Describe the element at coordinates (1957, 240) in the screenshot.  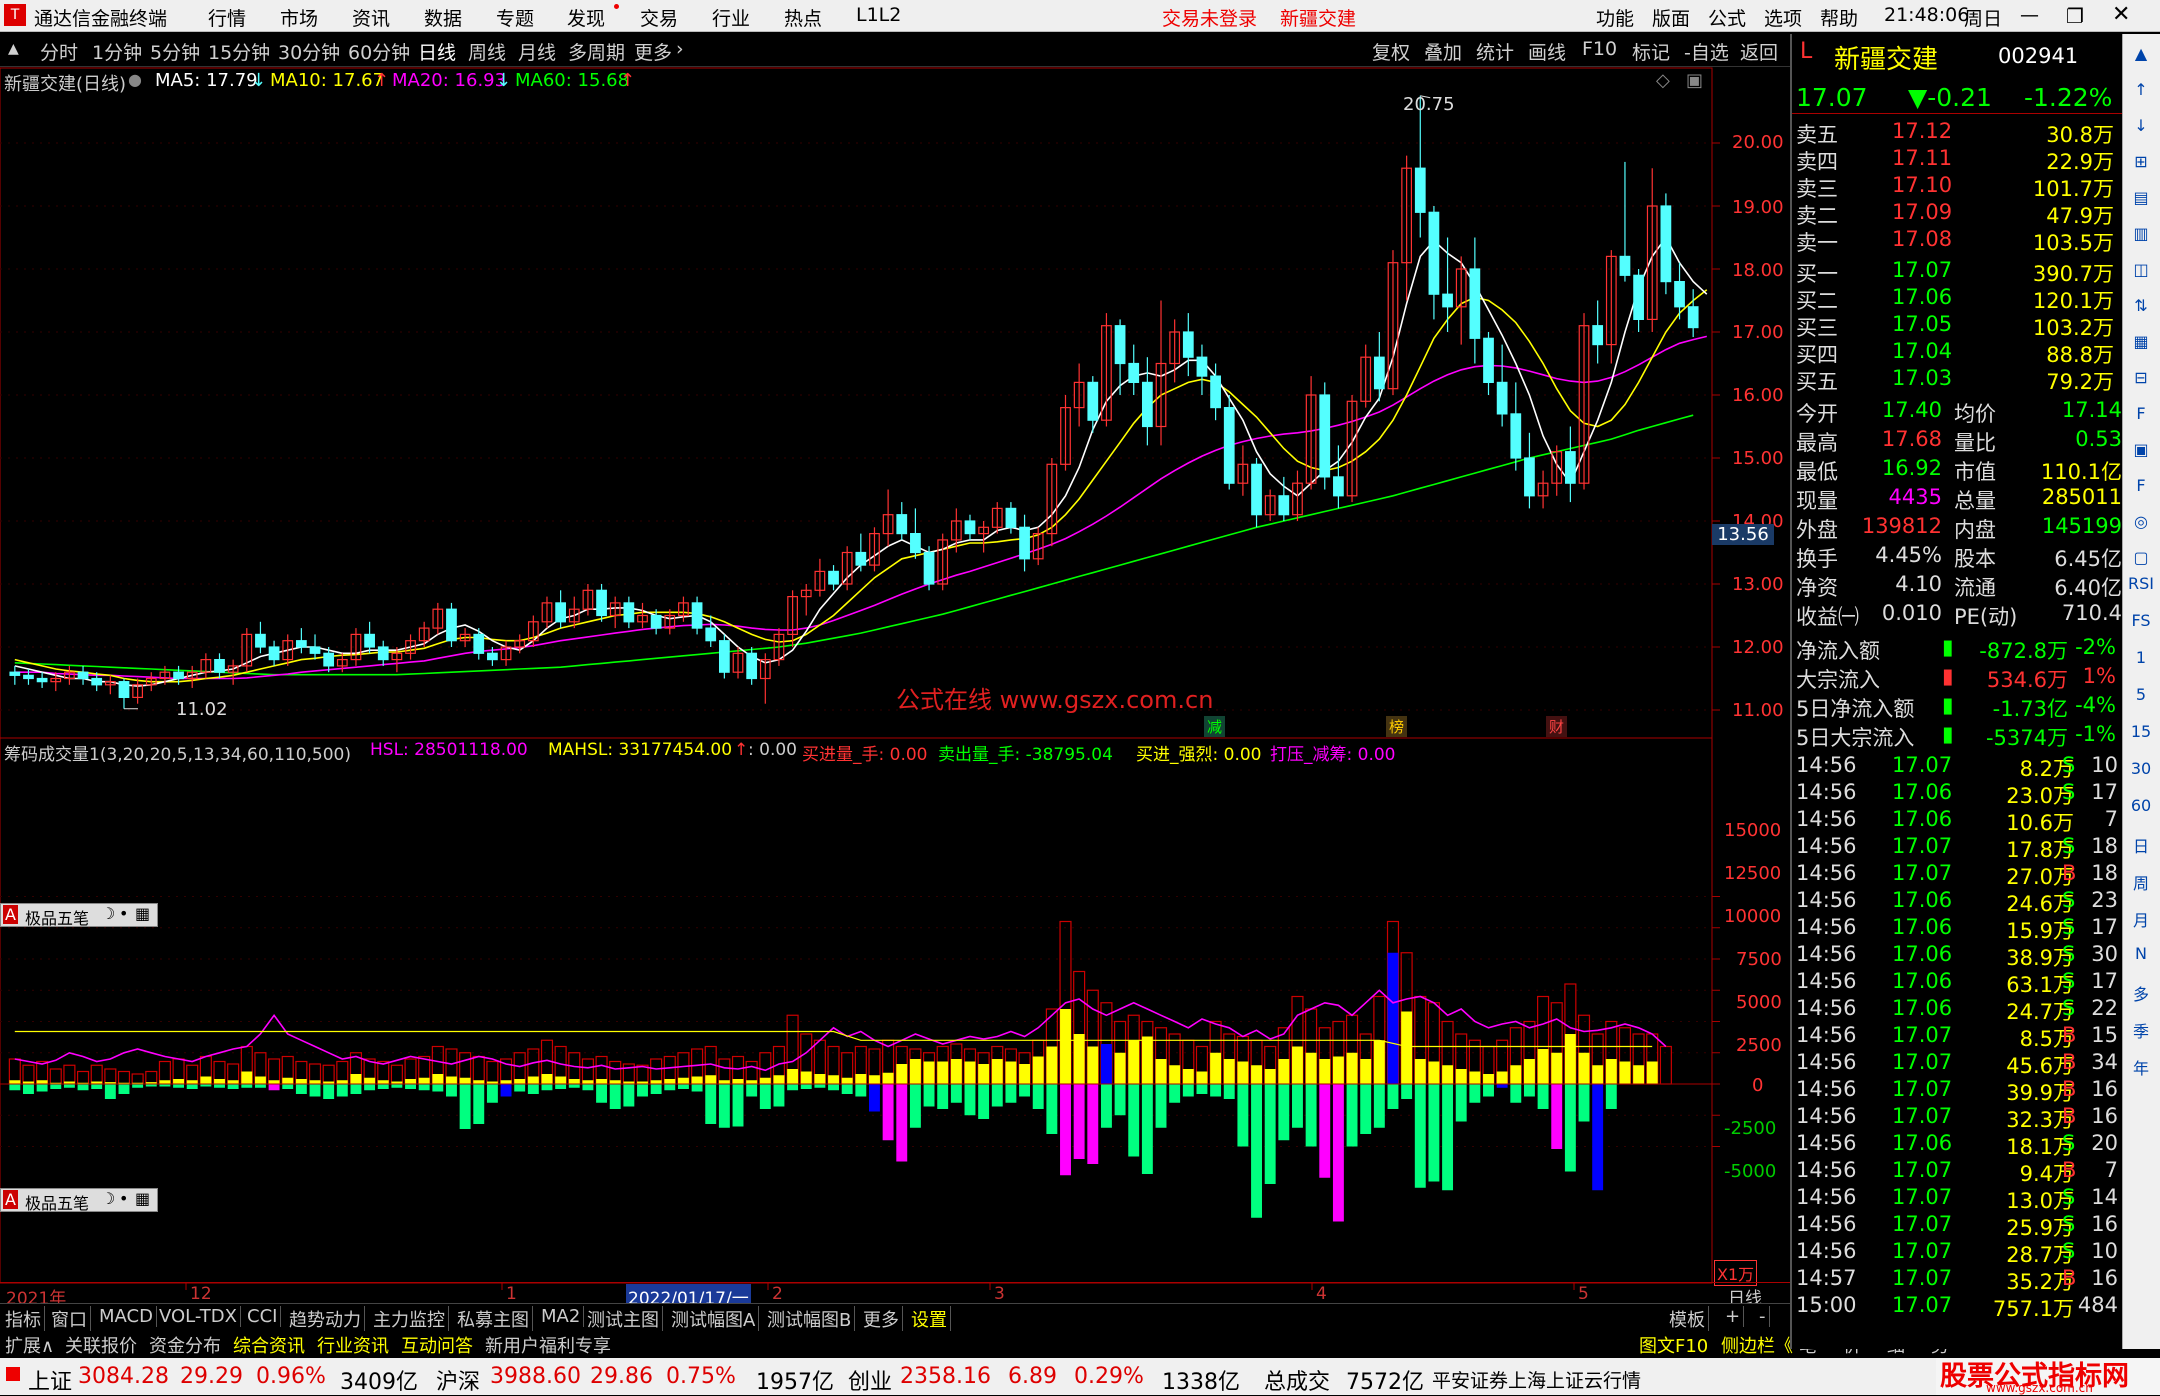
I see `sell-level-1: 卖一 17.08 103.5万` at that location.